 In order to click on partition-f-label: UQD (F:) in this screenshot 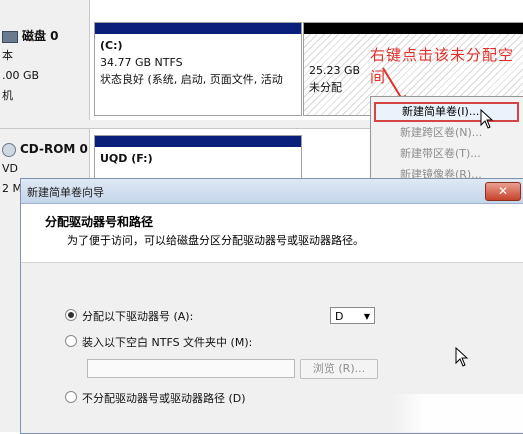, I will do `click(126, 158)`.